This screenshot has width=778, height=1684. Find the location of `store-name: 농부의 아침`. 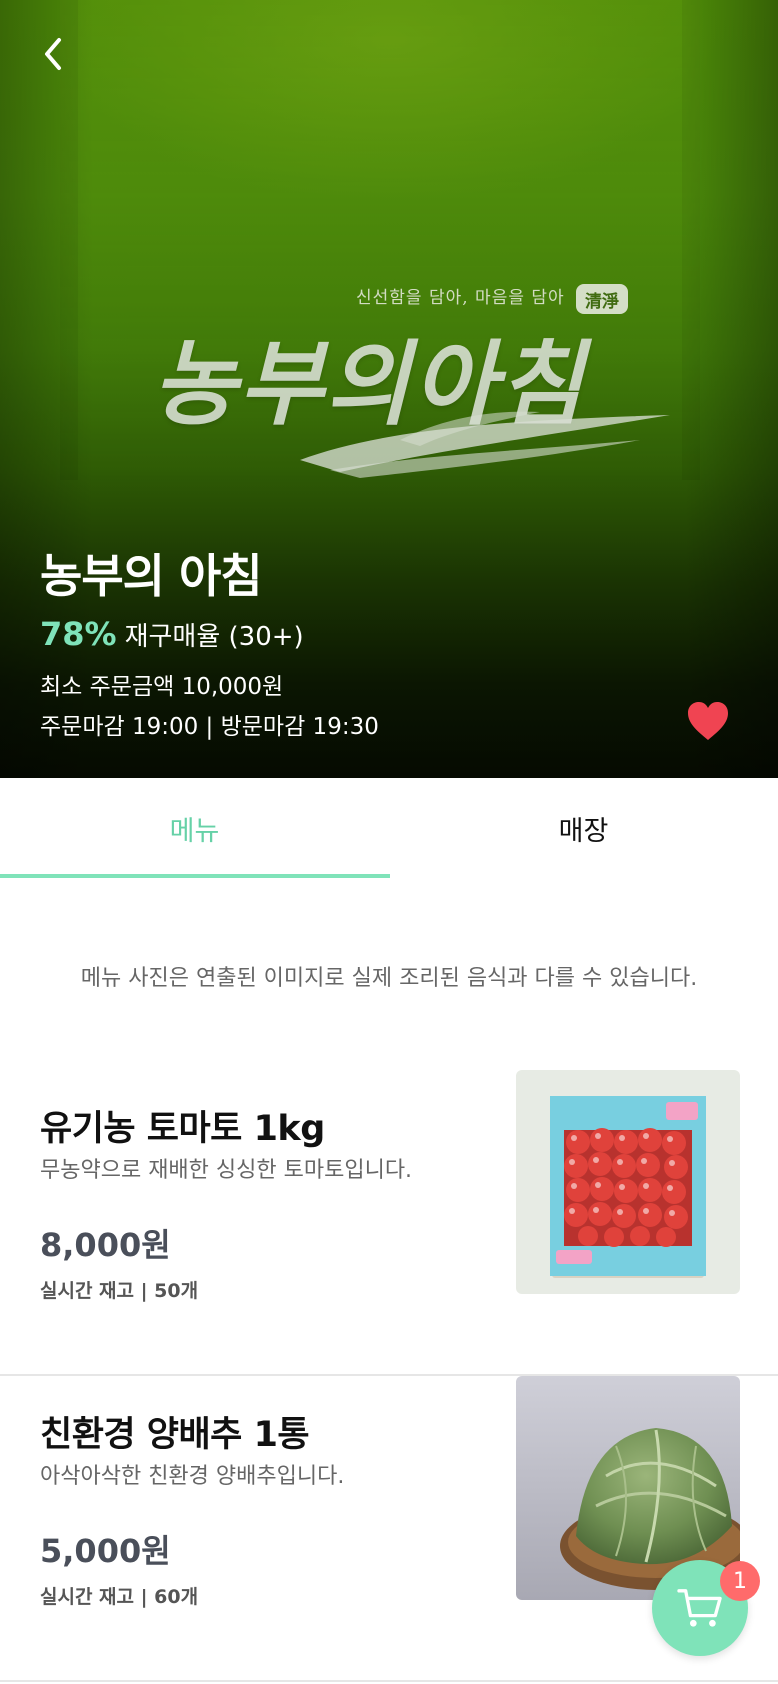

store-name: 농부의 아침 is located at coordinates (151, 576).